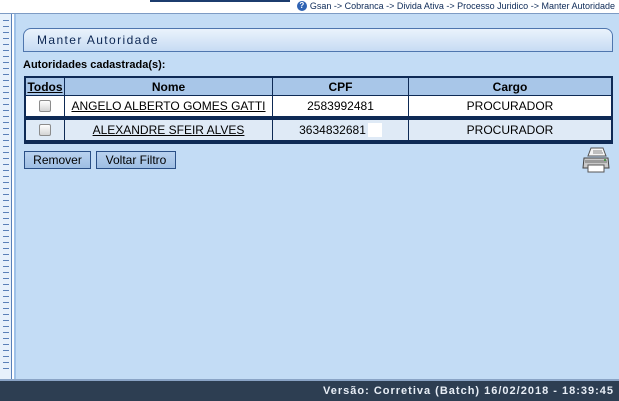 Image resolution: width=619 pixels, height=401 pixels. What do you see at coordinates (340, 106) in the screenshot?
I see `table-cell-cpf: 2583992481` at bounding box center [340, 106].